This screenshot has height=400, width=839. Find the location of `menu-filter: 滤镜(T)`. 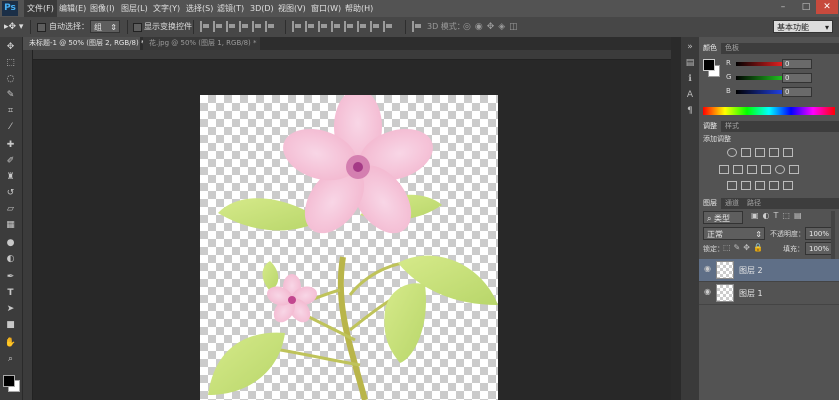

menu-filter: 滤镜(T) is located at coordinates (230, 8).